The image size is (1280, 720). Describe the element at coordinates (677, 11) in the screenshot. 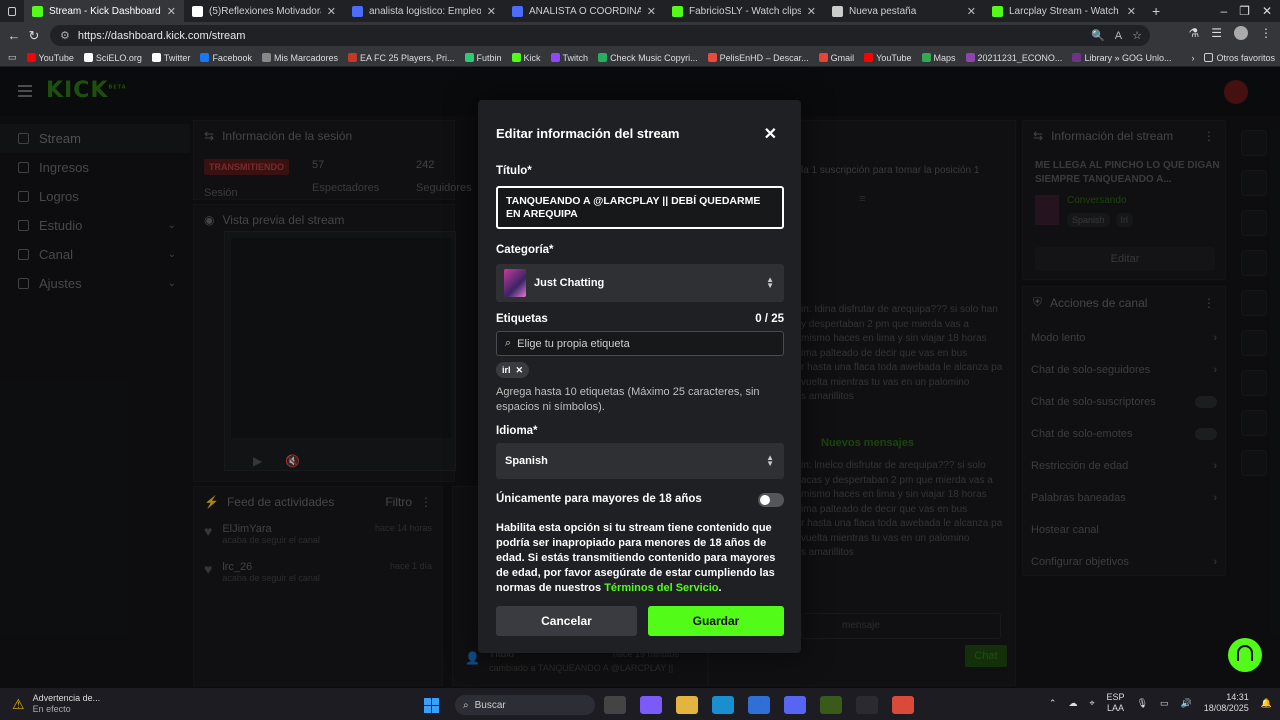

I see `kick-icon` at that location.